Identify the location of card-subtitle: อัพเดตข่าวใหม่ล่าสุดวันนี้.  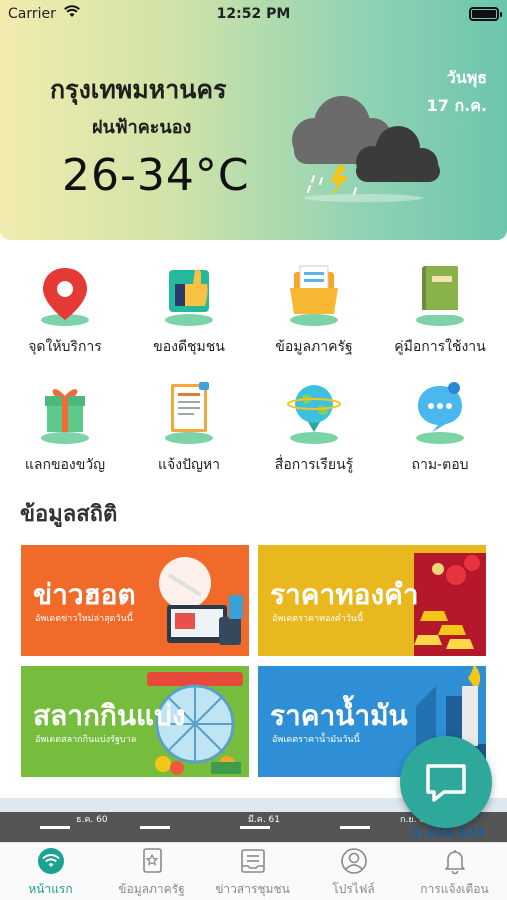
(84, 619).